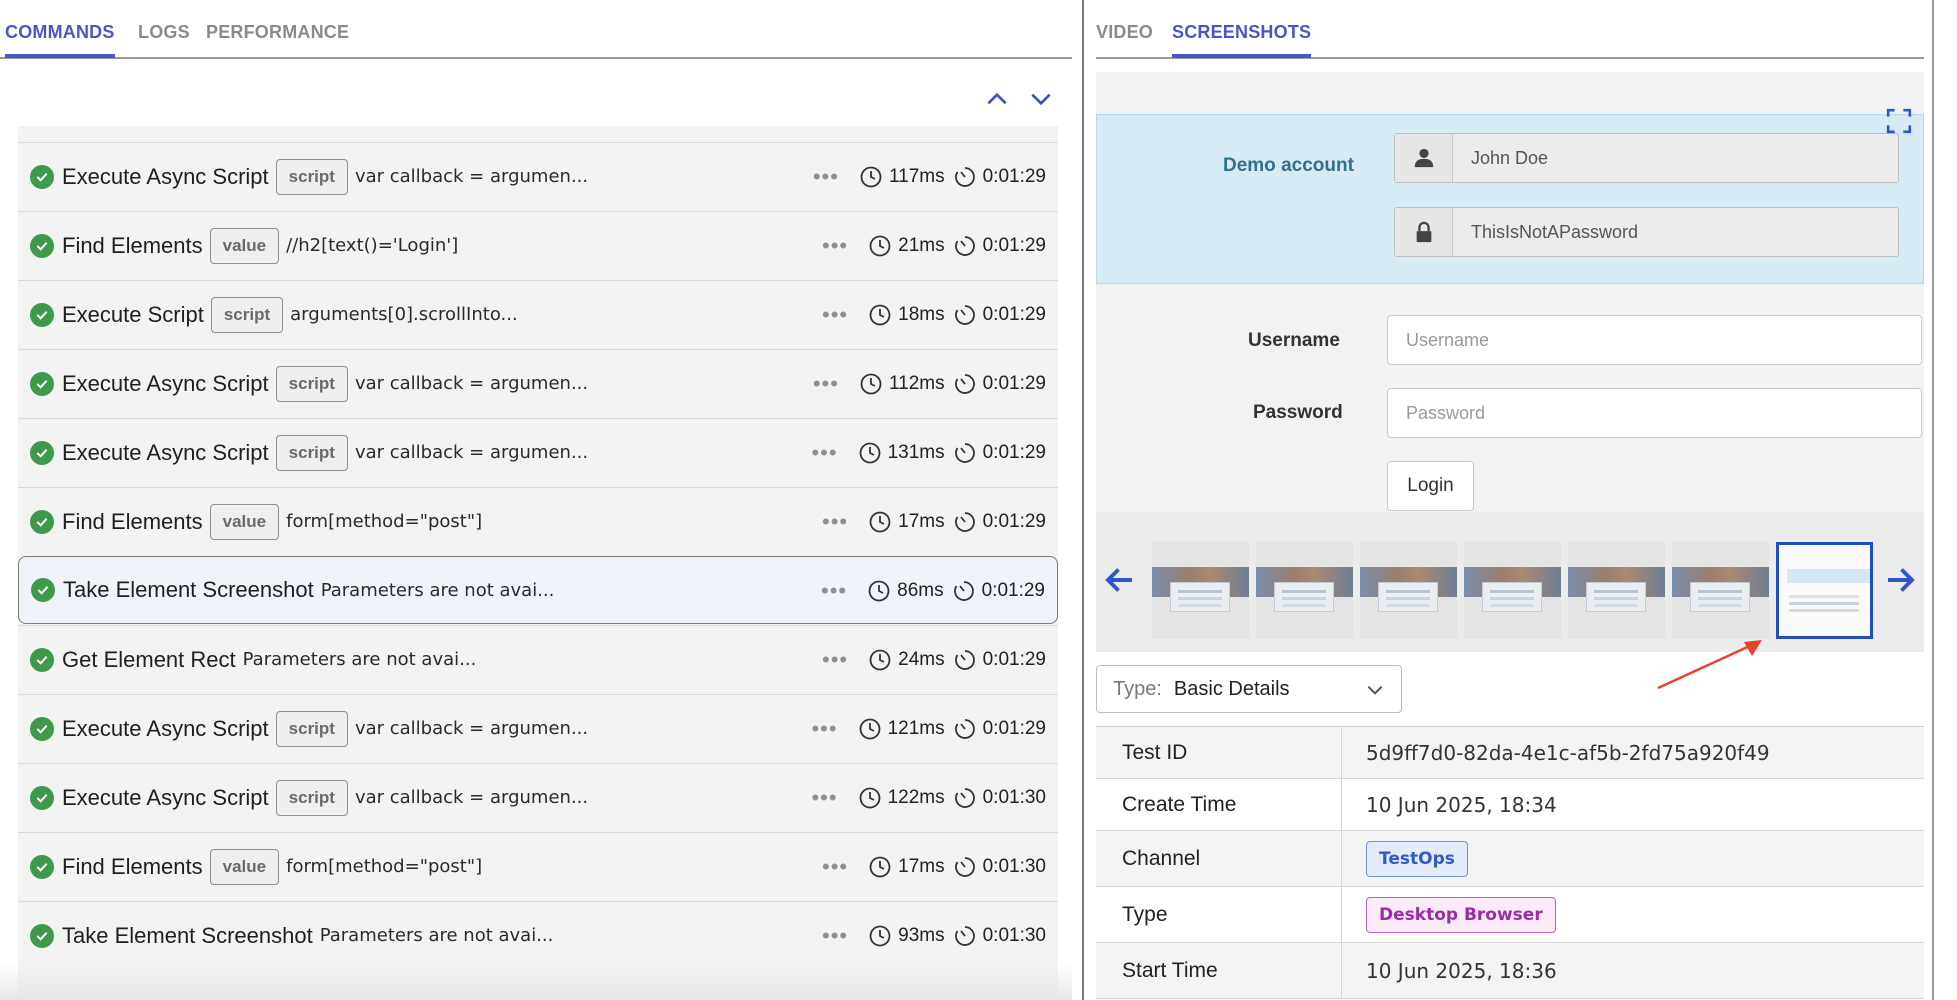 The image size is (1957, 1000). What do you see at coordinates (1510, 157) in the screenshot?
I see `demo-username-value: John Doe` at bounding box center [1510, 157].